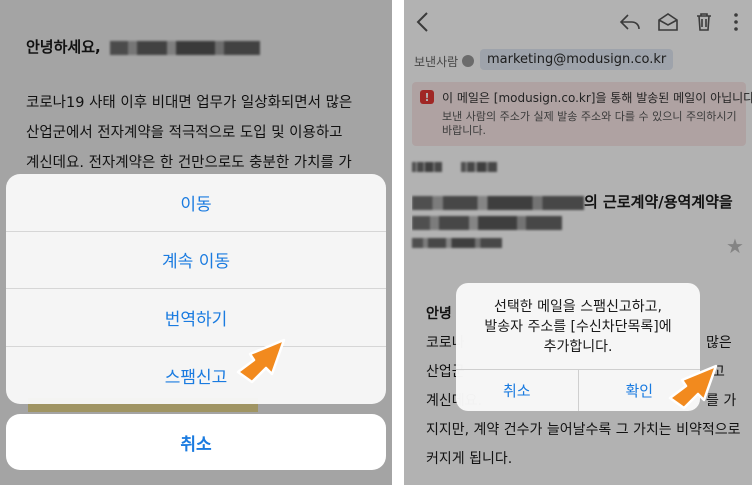 The height and width of the screenshot is (485, 752). I want to click on cancel-sheet-button: 취소, so click(196, 442).